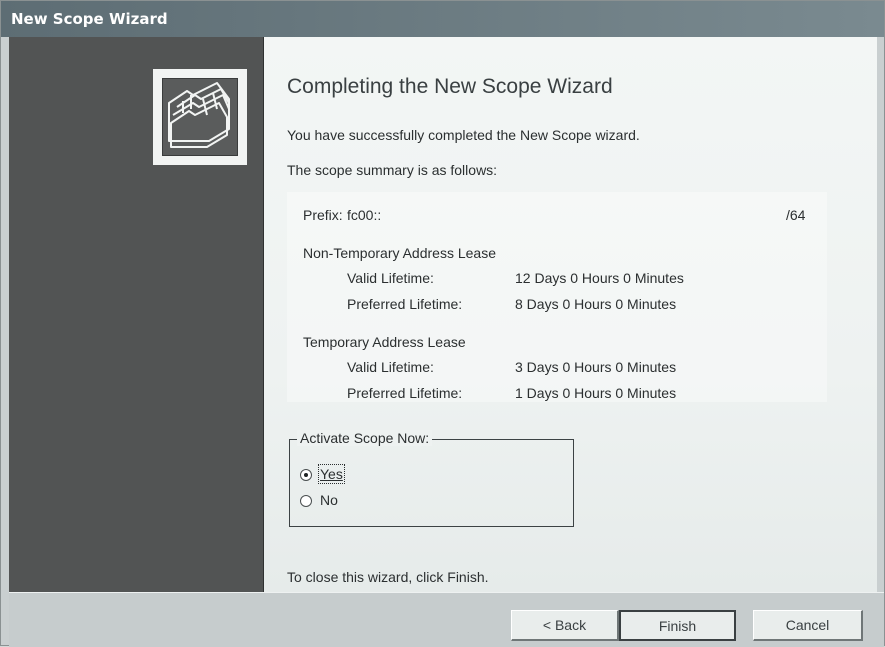 This screenshot has width=885, height=647. What do you see at coordinates (388, 577) in the screenshot?
I see `close-hint: To close this wizard, click Finish.` at bounding box center [388, 577].